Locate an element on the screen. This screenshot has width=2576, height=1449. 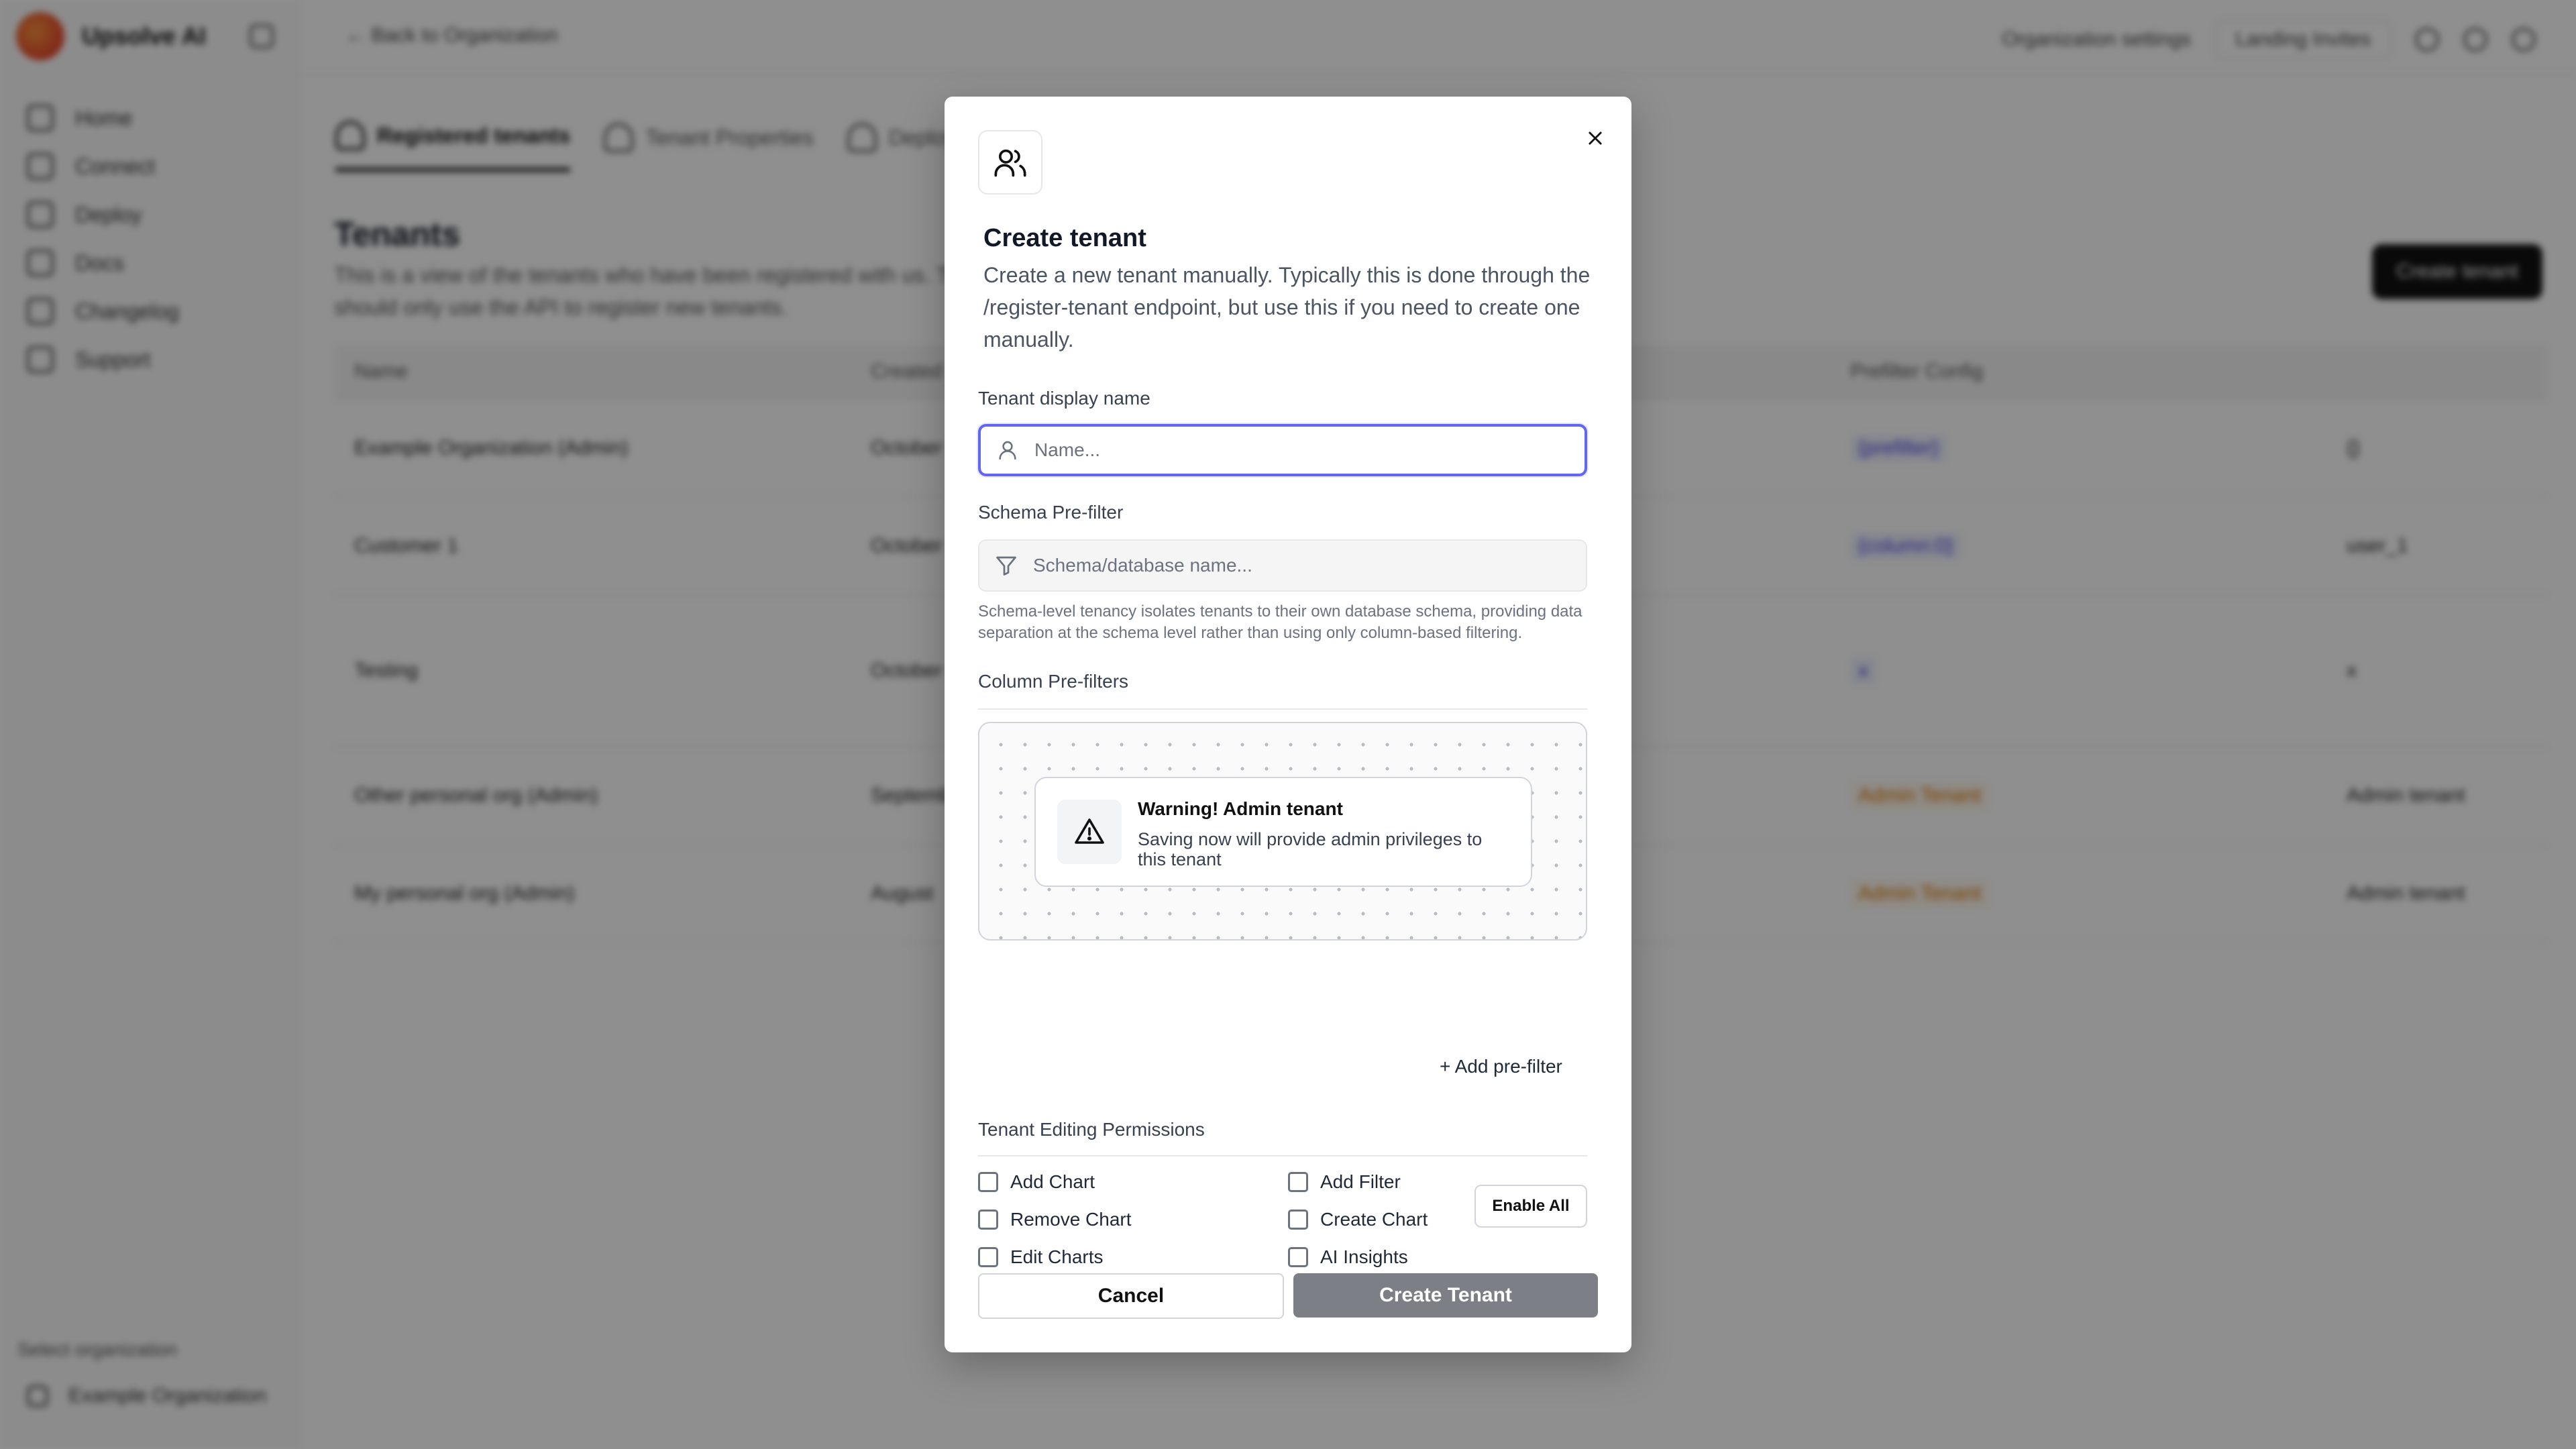
tenant-display-name-field is located at coordinates (1282, 450).